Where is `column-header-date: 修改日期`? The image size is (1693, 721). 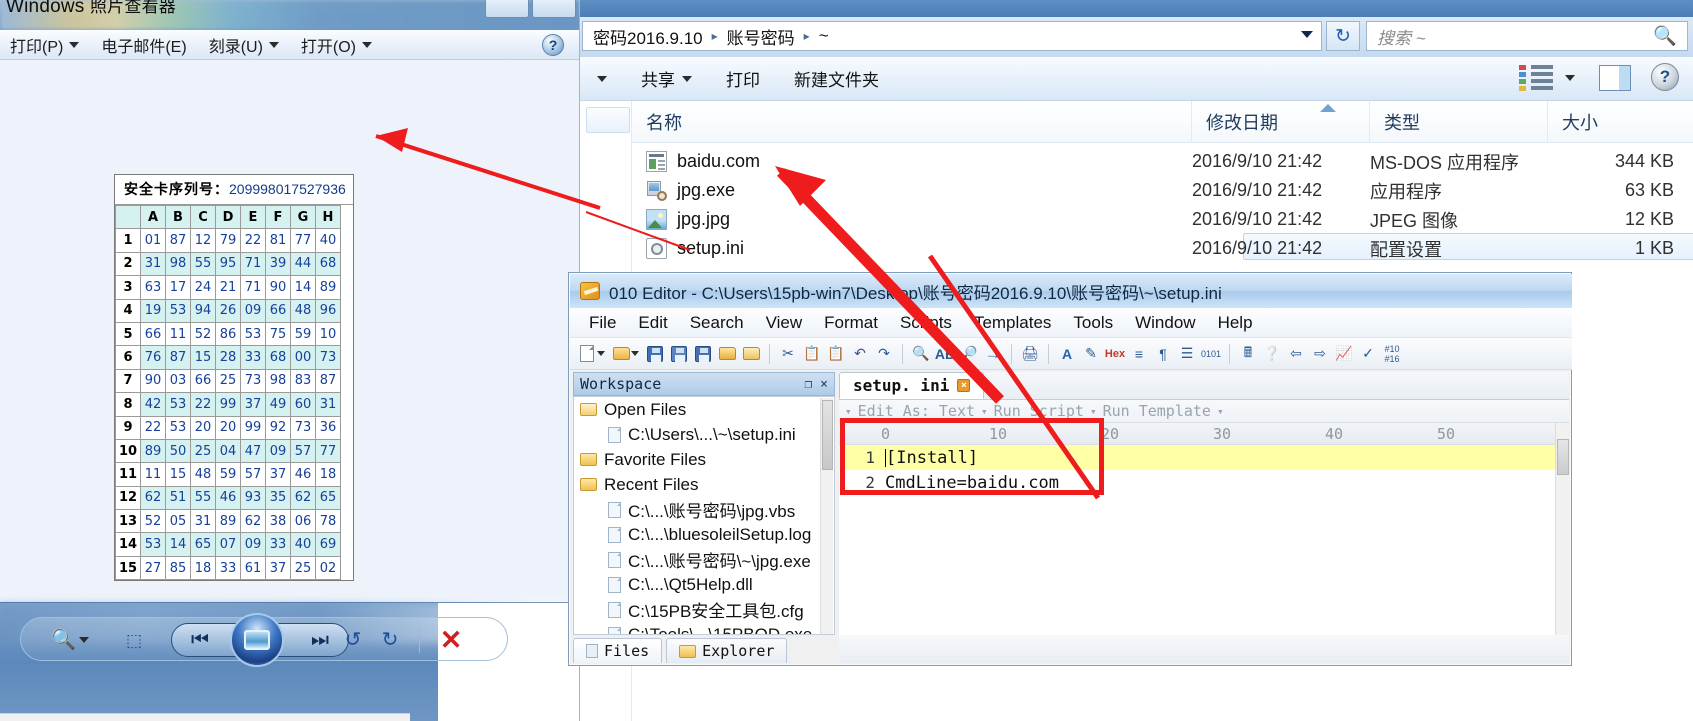
column-header-date: 修改日期 is located at coordinates (1281, 121).